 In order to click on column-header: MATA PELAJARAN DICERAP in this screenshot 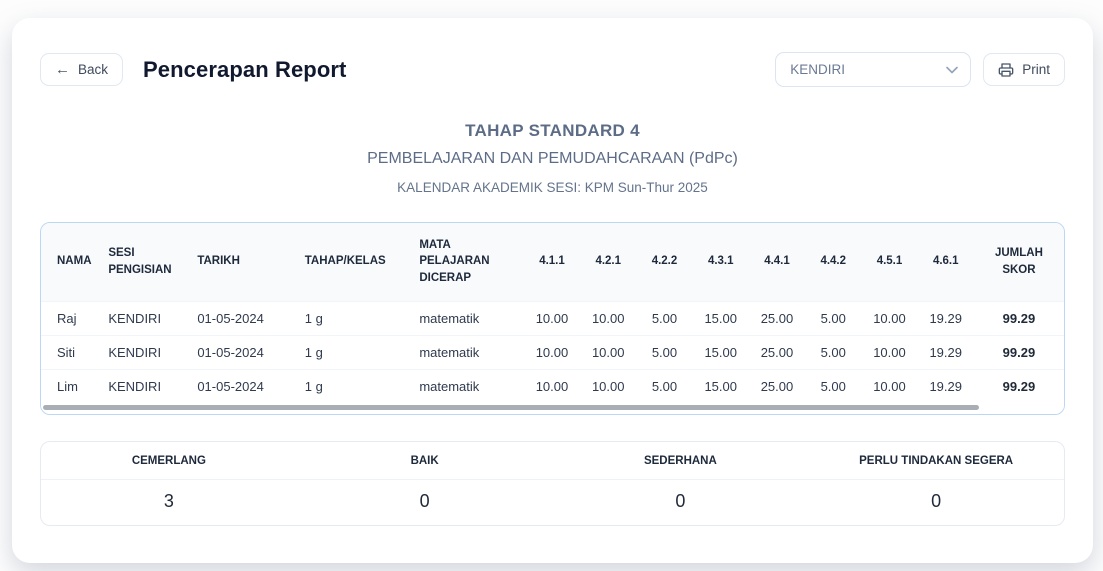, I will do `click(467, 262)`.